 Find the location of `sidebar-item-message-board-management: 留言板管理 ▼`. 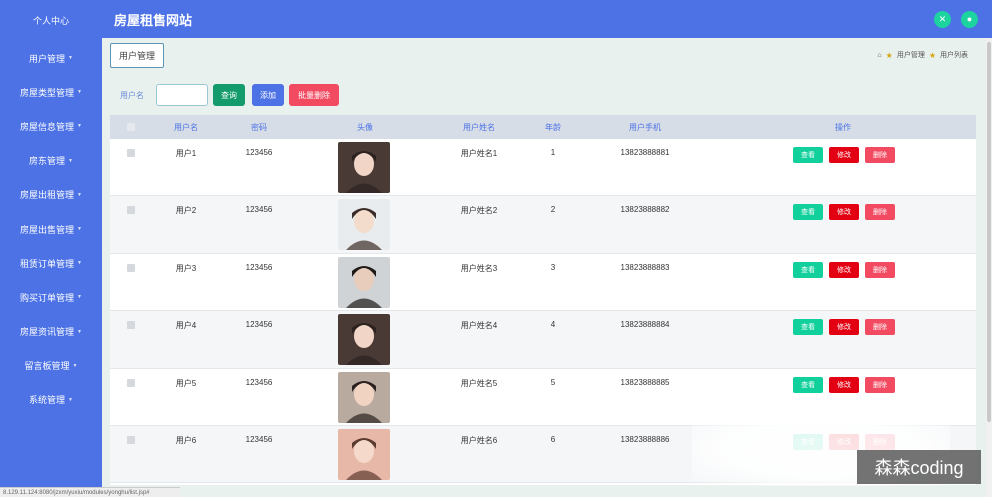

sidebar-item-message-board-management: 留言板管理 ▼ is located at coordinates (51, 366).